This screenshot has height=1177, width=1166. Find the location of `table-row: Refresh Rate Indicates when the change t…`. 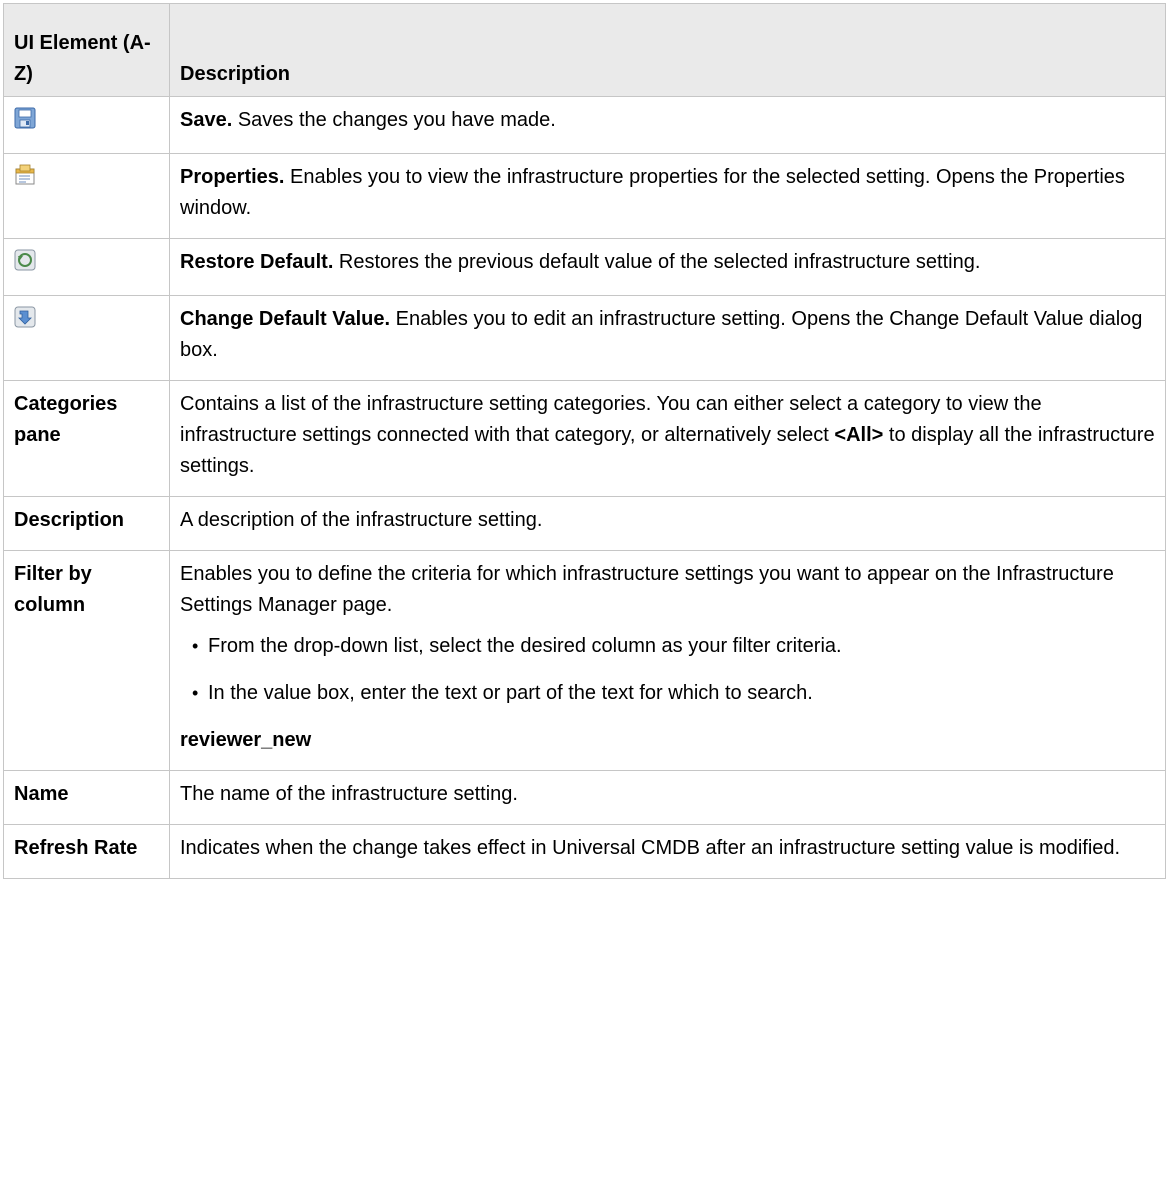

table-row: Refresh Rate Indicates when the change t… is located at coordinates (584, 851).